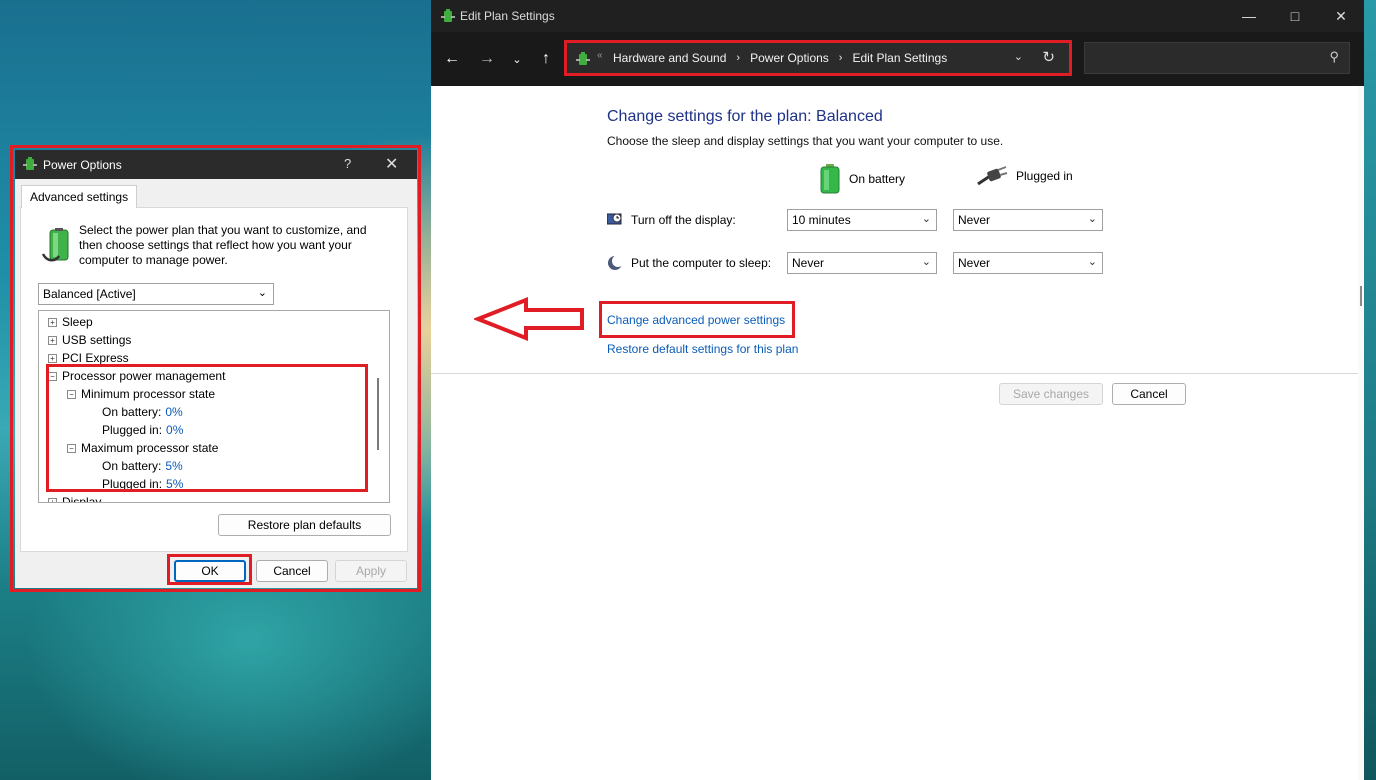 The width and height of the screenshot is (1376, 780). What do you see at coordinates (683, 220) in the screenshot?
I see `display-setting-label: Turn off the display:` at bounding box center [683, 220].